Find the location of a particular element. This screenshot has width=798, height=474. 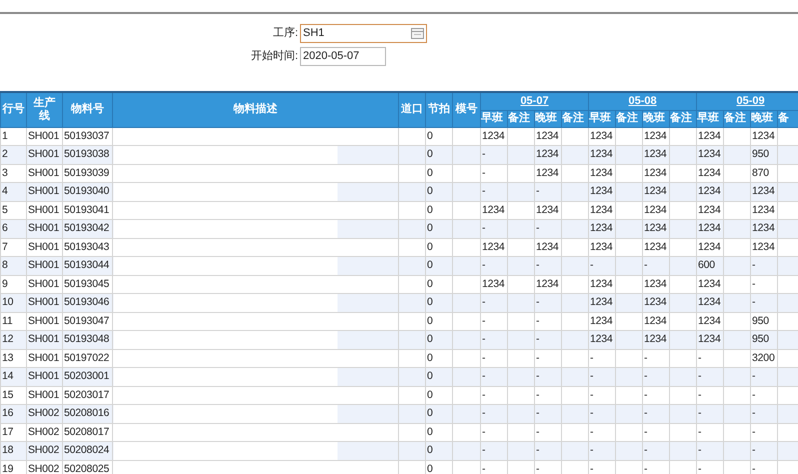

table-cell: 19 is located at coordinates (13, 467).